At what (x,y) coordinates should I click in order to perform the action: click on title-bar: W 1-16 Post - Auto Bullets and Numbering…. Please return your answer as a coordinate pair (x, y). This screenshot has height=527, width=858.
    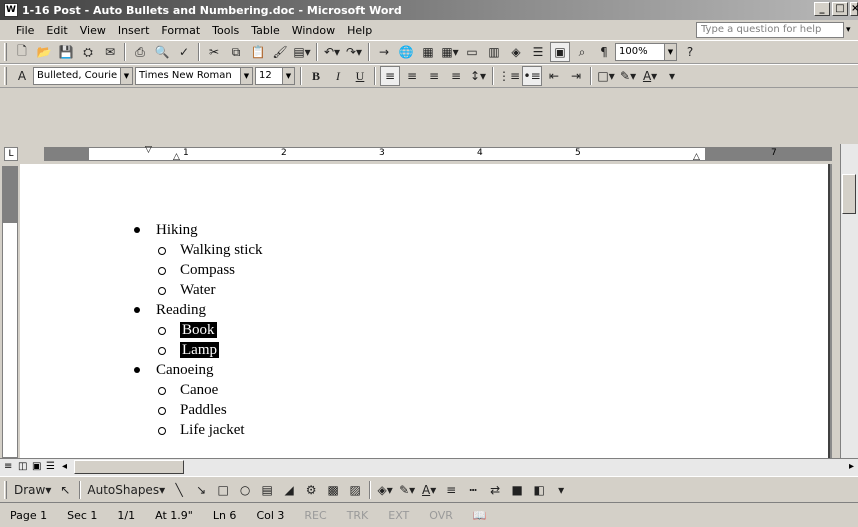
    Looking at the image, I should click on (429, 10).